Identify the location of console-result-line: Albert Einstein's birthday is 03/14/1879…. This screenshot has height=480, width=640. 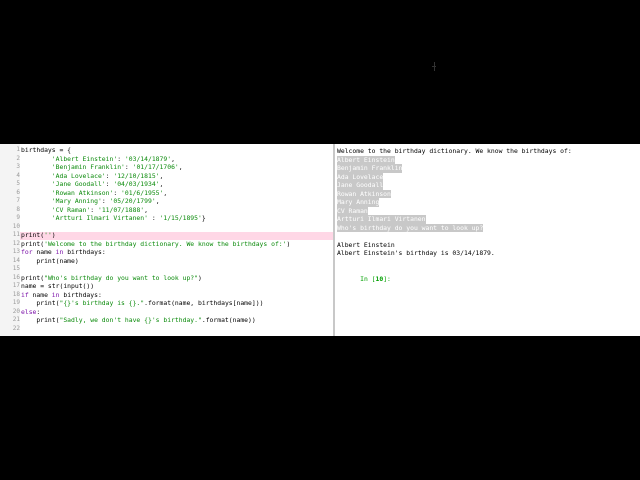
(416, 253).